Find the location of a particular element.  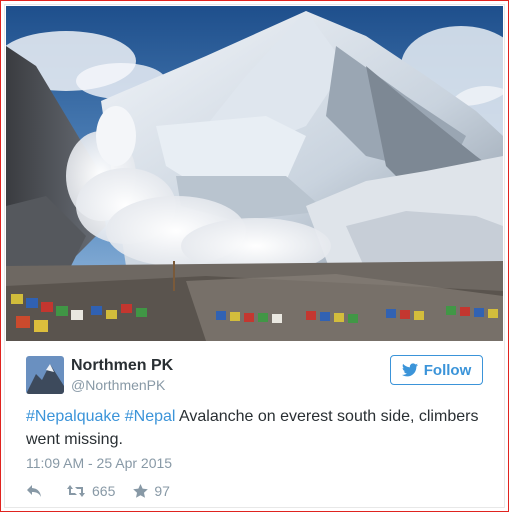

retweet-button: 665 is located at coordinates (90, 491).